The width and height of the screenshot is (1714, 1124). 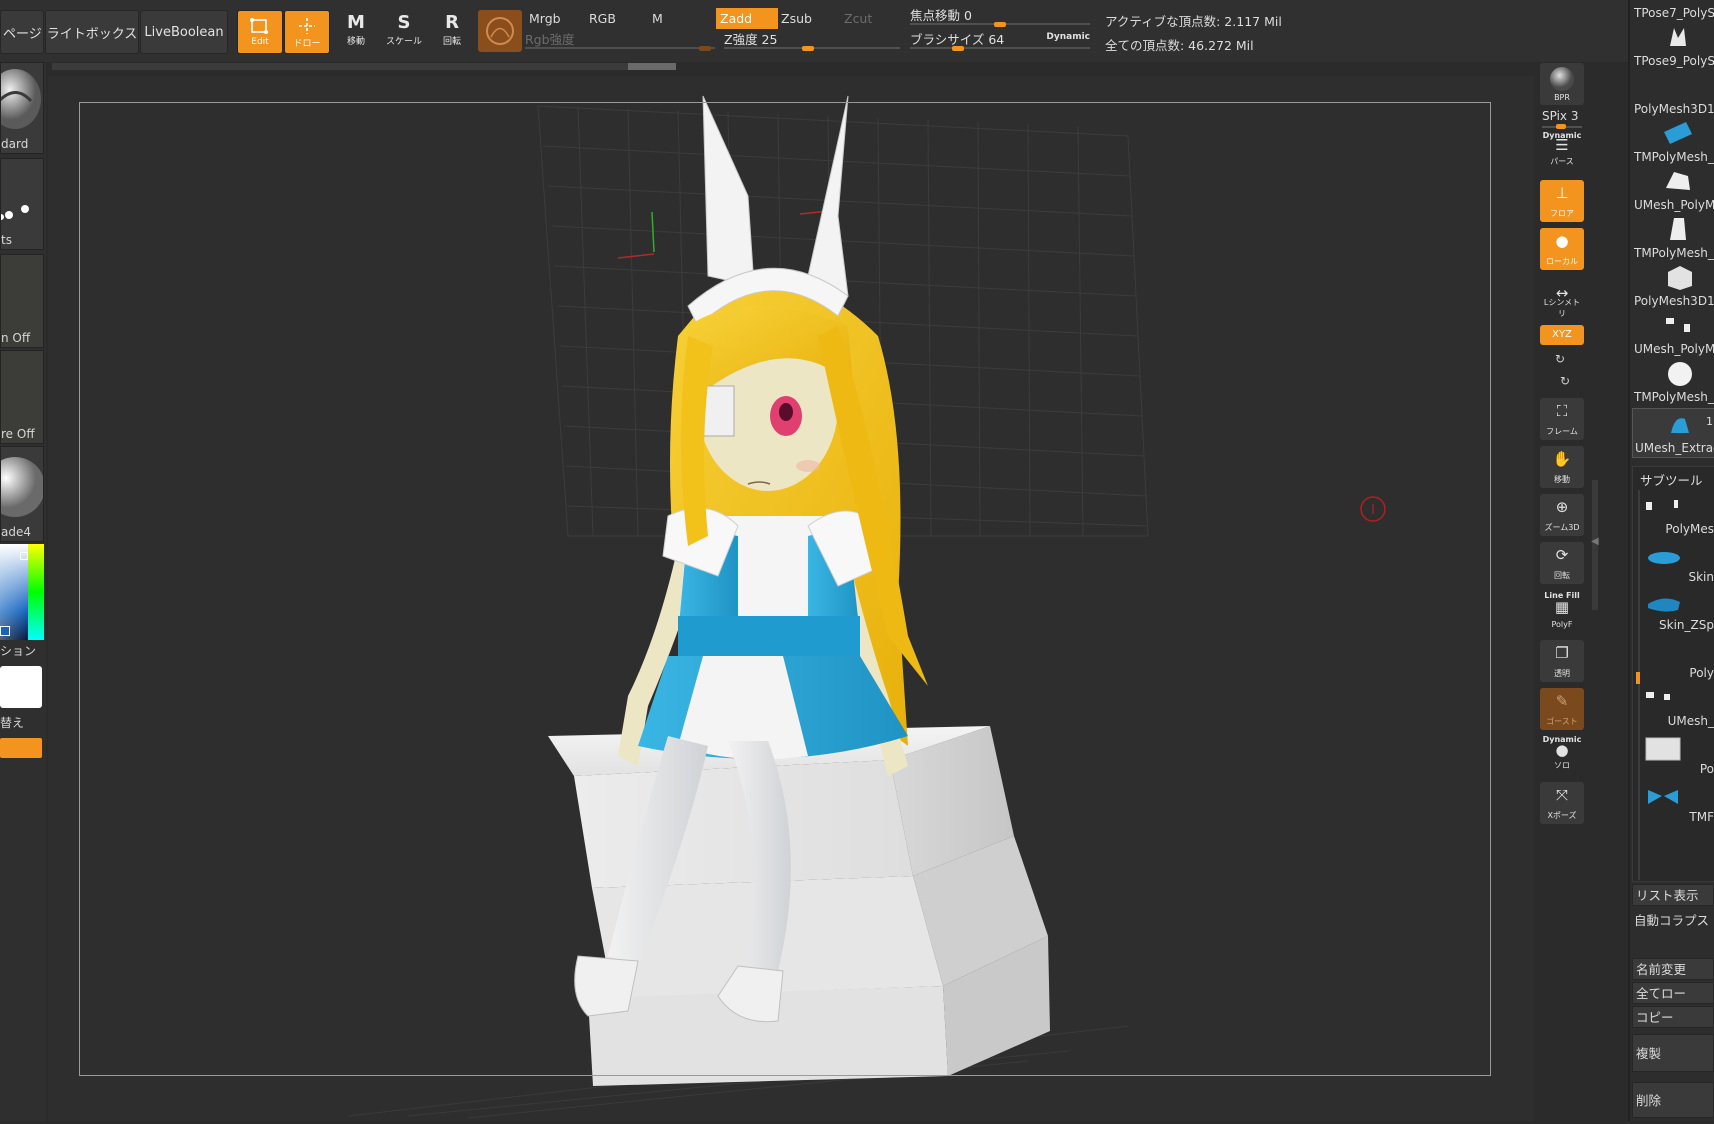 I want to click on frame-label: フレーム, so click(x=1562, y=431).